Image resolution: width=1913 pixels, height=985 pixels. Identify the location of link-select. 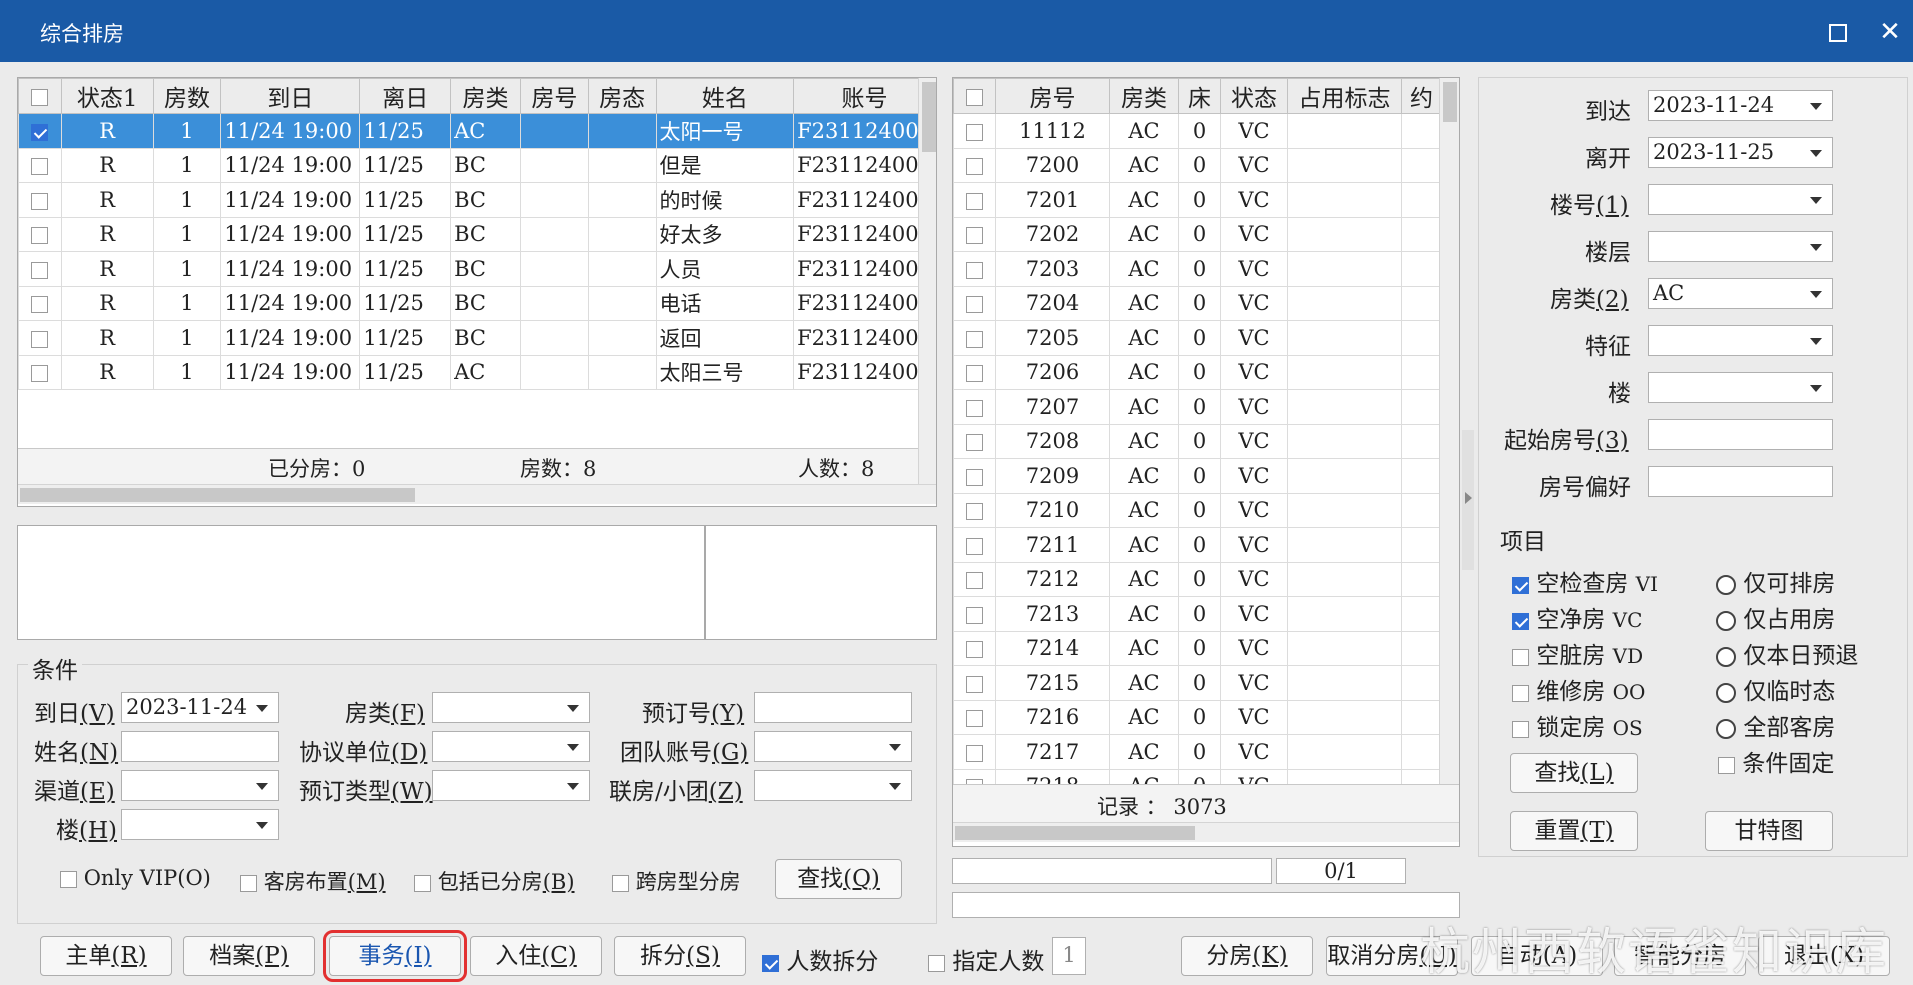
(833, 785).